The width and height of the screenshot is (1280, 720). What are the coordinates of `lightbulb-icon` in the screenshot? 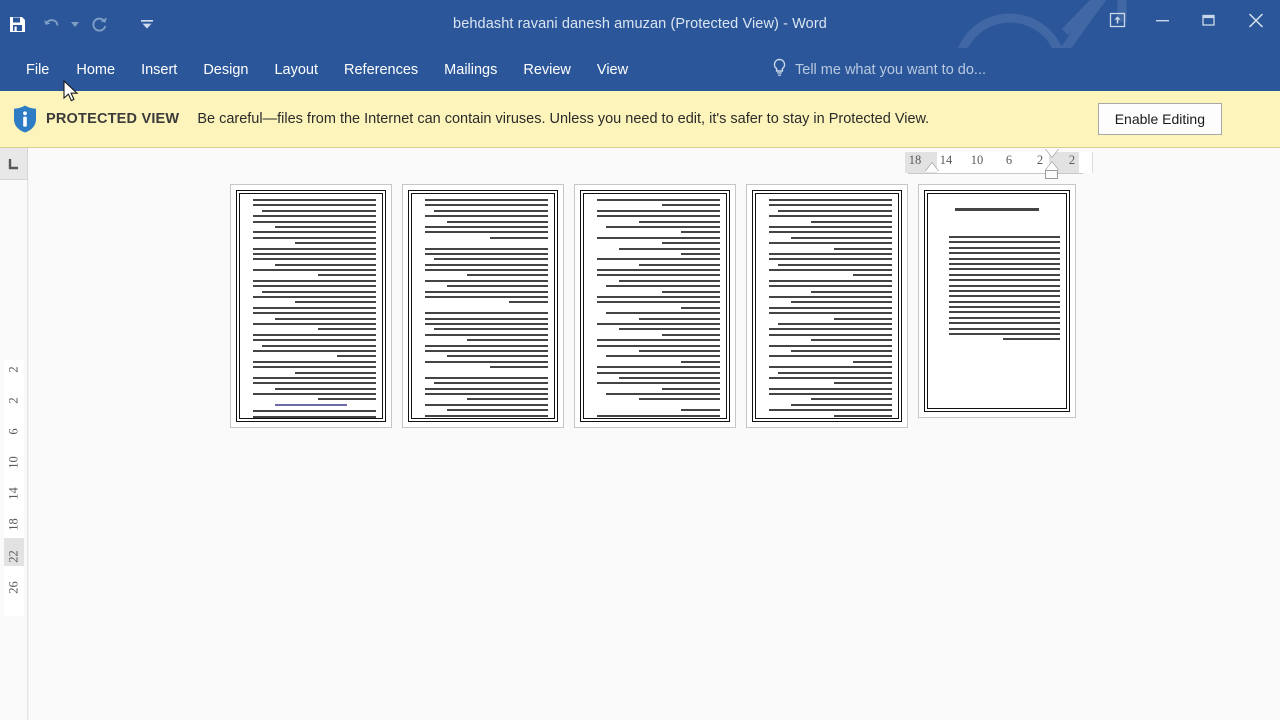 It's located at (779, 69).